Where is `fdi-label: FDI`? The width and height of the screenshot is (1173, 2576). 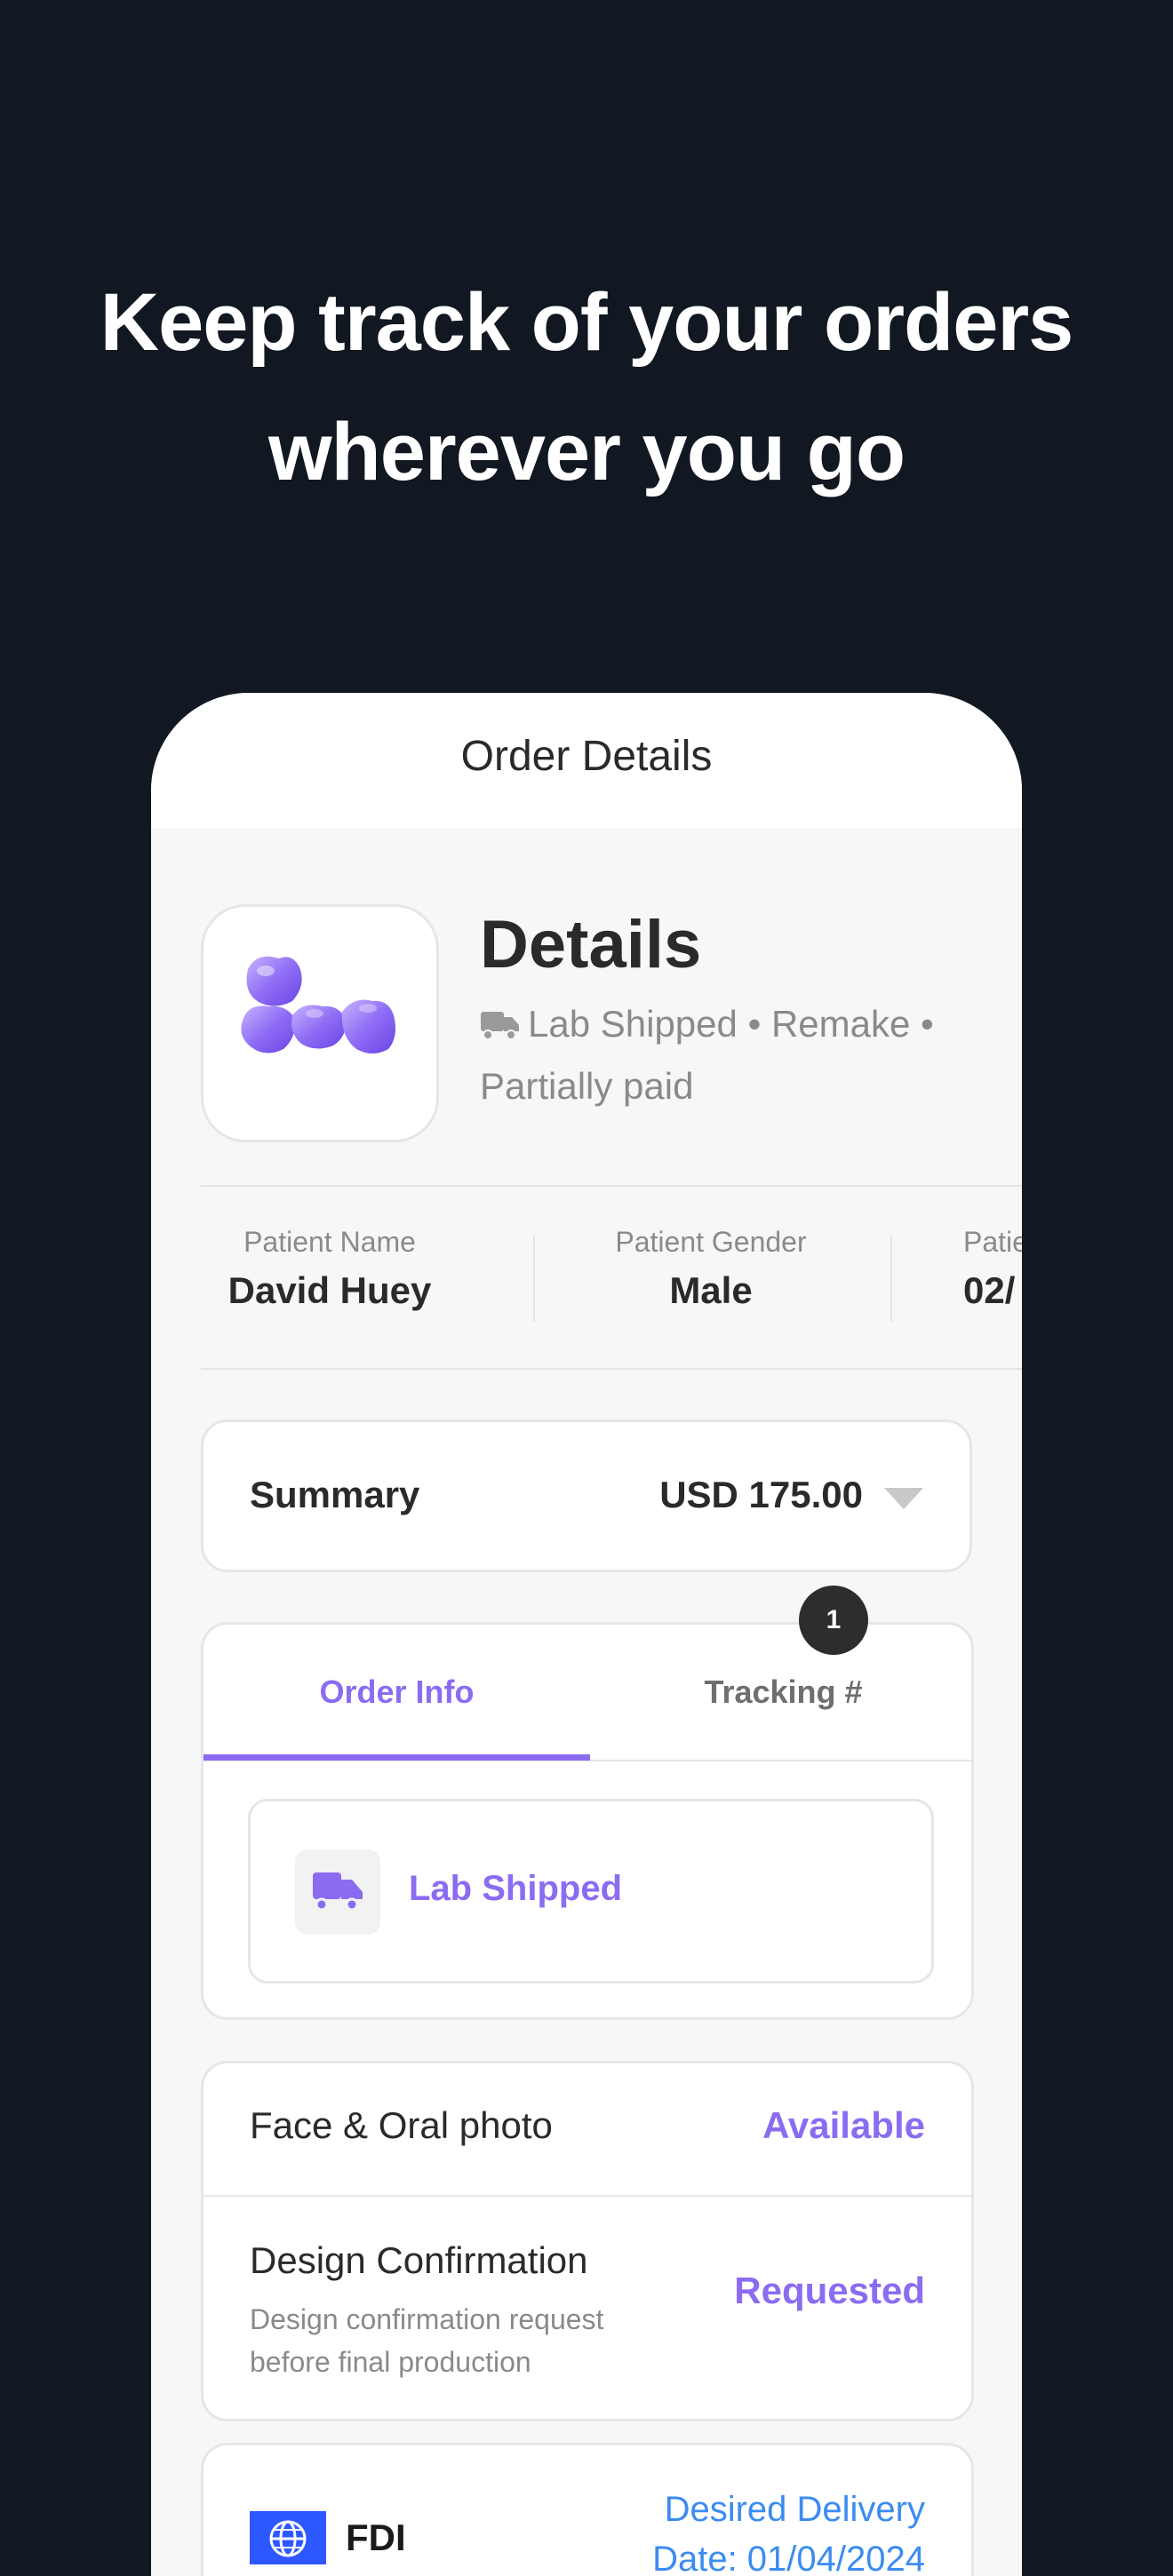 fdi-label: FDI is located at coordinates (376, 2537).